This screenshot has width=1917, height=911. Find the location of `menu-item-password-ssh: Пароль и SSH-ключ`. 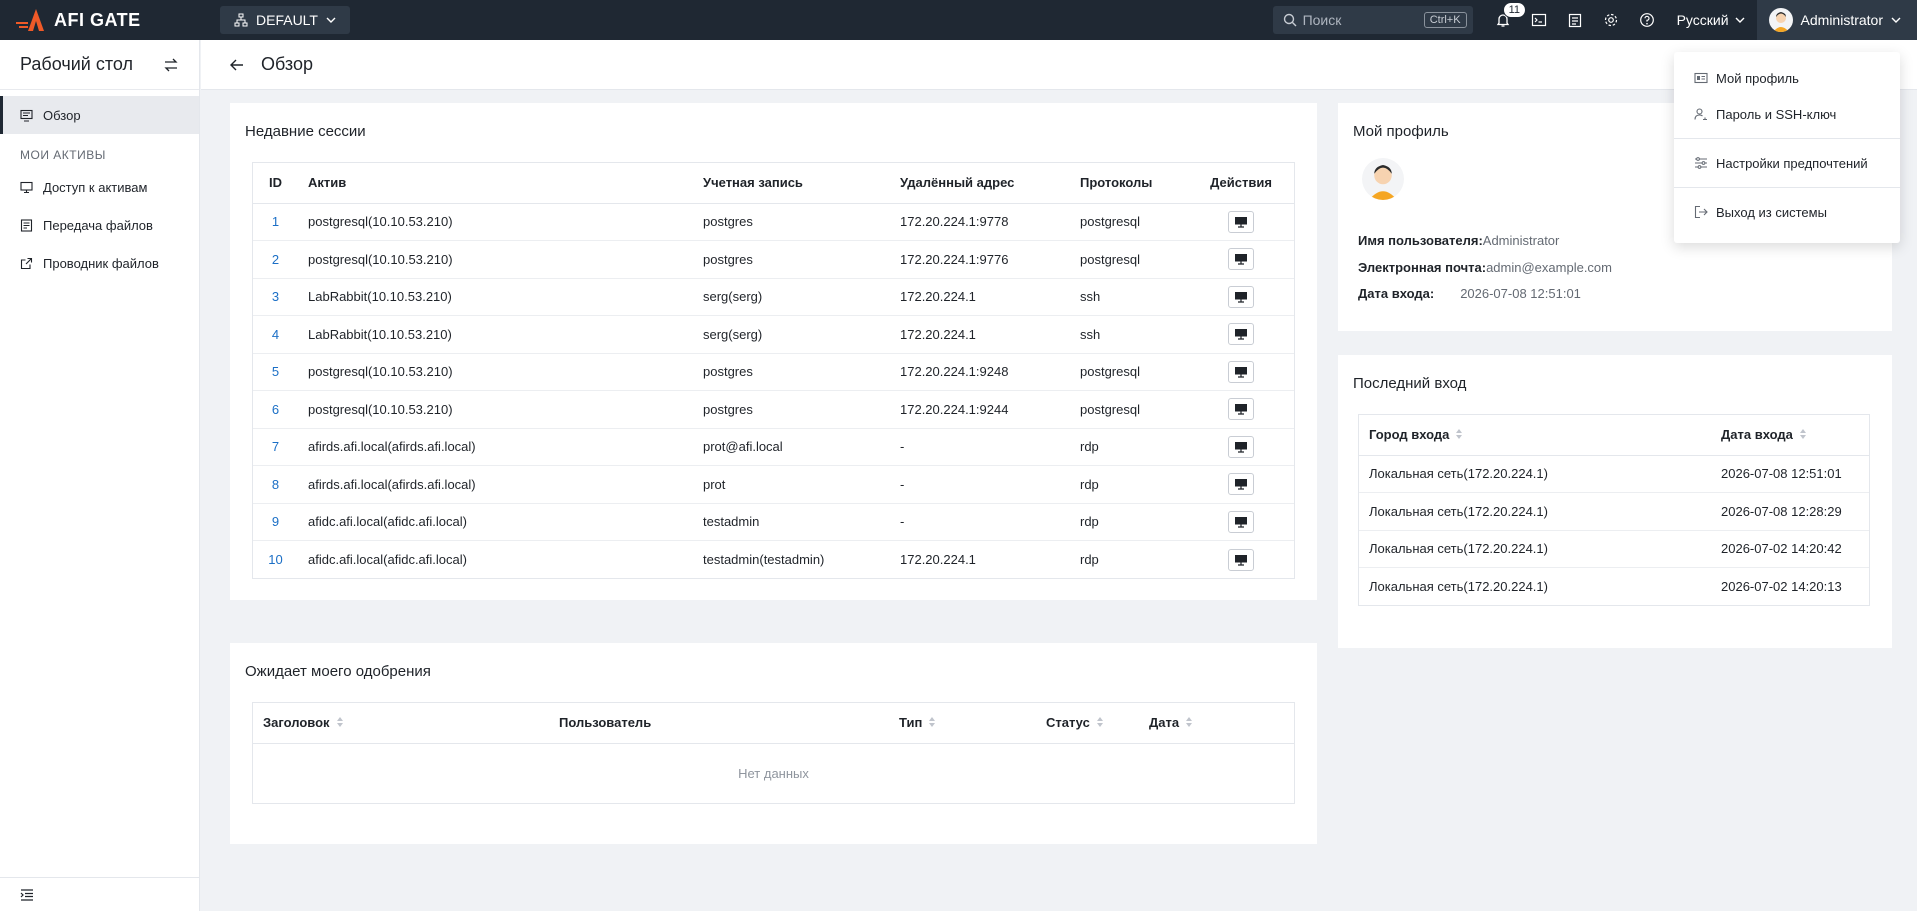

menu-item-password-ssh: Пароль и SSH-ключ is located at coordinates (1787, 114).